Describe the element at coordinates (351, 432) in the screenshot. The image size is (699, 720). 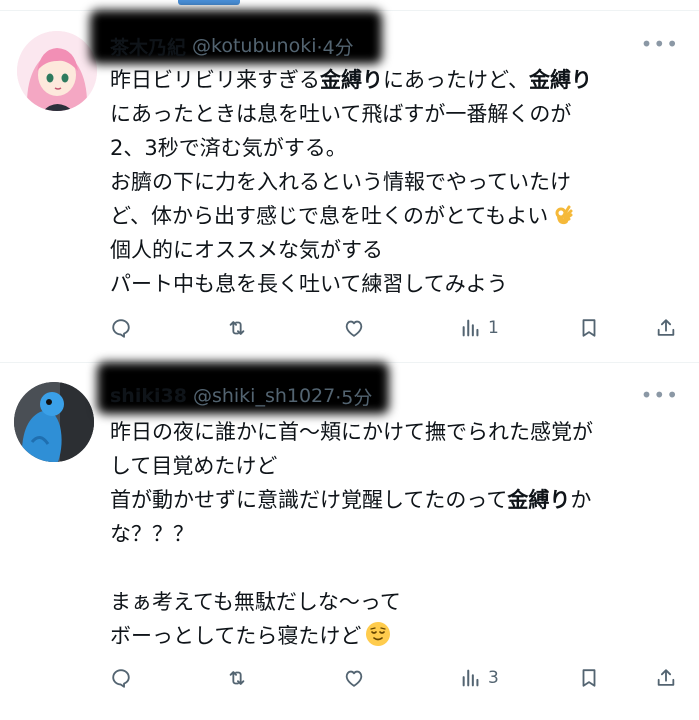
I see `text-segment: 昨日の夜に誰かに首〜頬にかけて撫でられた感覚が` at that location.